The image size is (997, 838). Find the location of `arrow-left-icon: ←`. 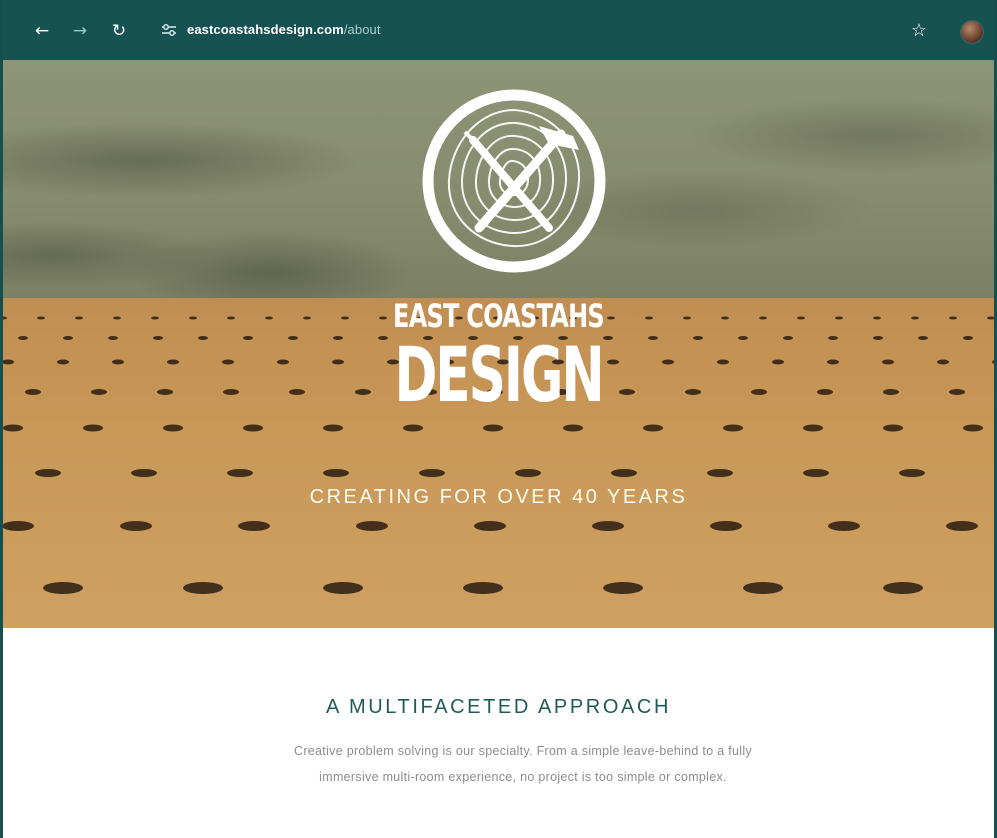

arrow-left-icon: ← is located at coordinates (42, 31).